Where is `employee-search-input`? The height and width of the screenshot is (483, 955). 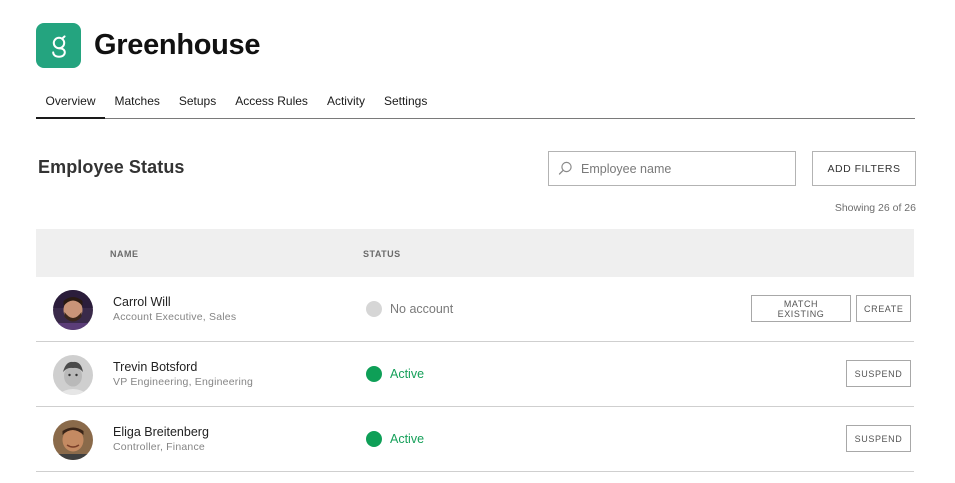 employee-search-input is located at coordinates (681, 168).